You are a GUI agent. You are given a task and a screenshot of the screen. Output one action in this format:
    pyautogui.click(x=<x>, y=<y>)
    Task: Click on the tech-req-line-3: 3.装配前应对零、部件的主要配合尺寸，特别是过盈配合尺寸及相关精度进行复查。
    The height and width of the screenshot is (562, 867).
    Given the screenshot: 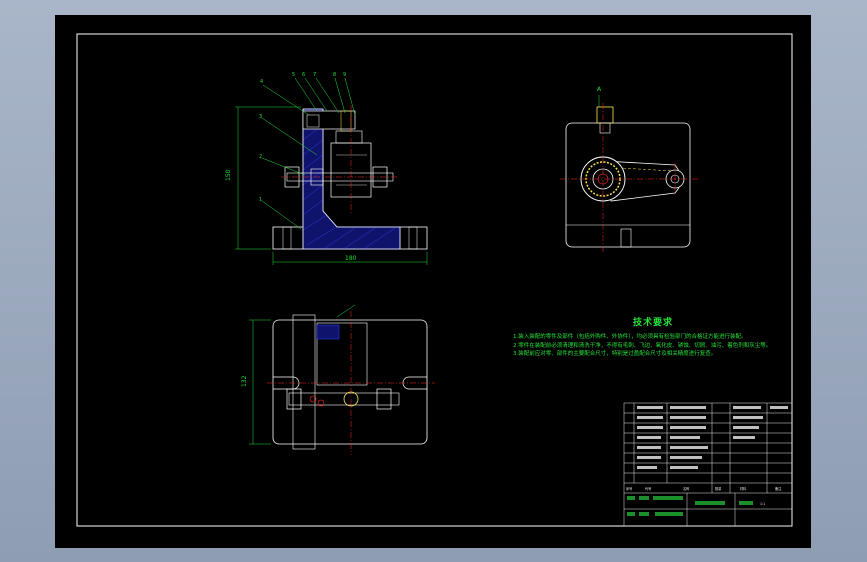 What is the action you would take?
    pyautogui.click(x=615, y=354)
    